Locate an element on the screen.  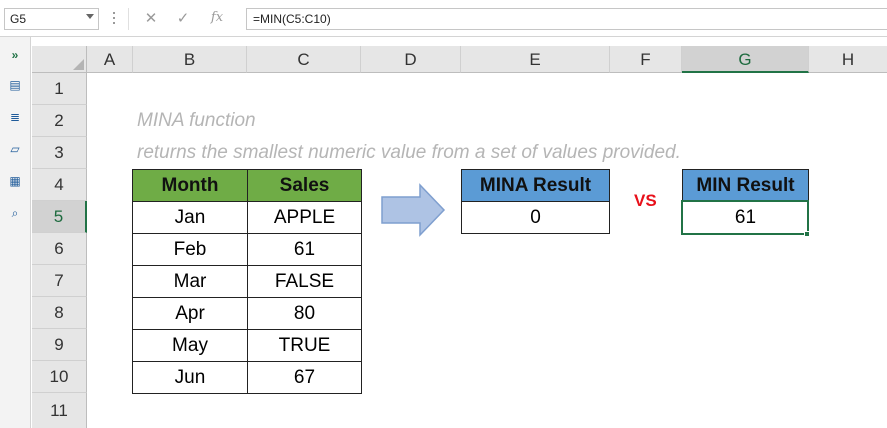
side-toolbar: » ▤ ≣ ▱ ▦ ⌕ is located at coordinates (15, 232).